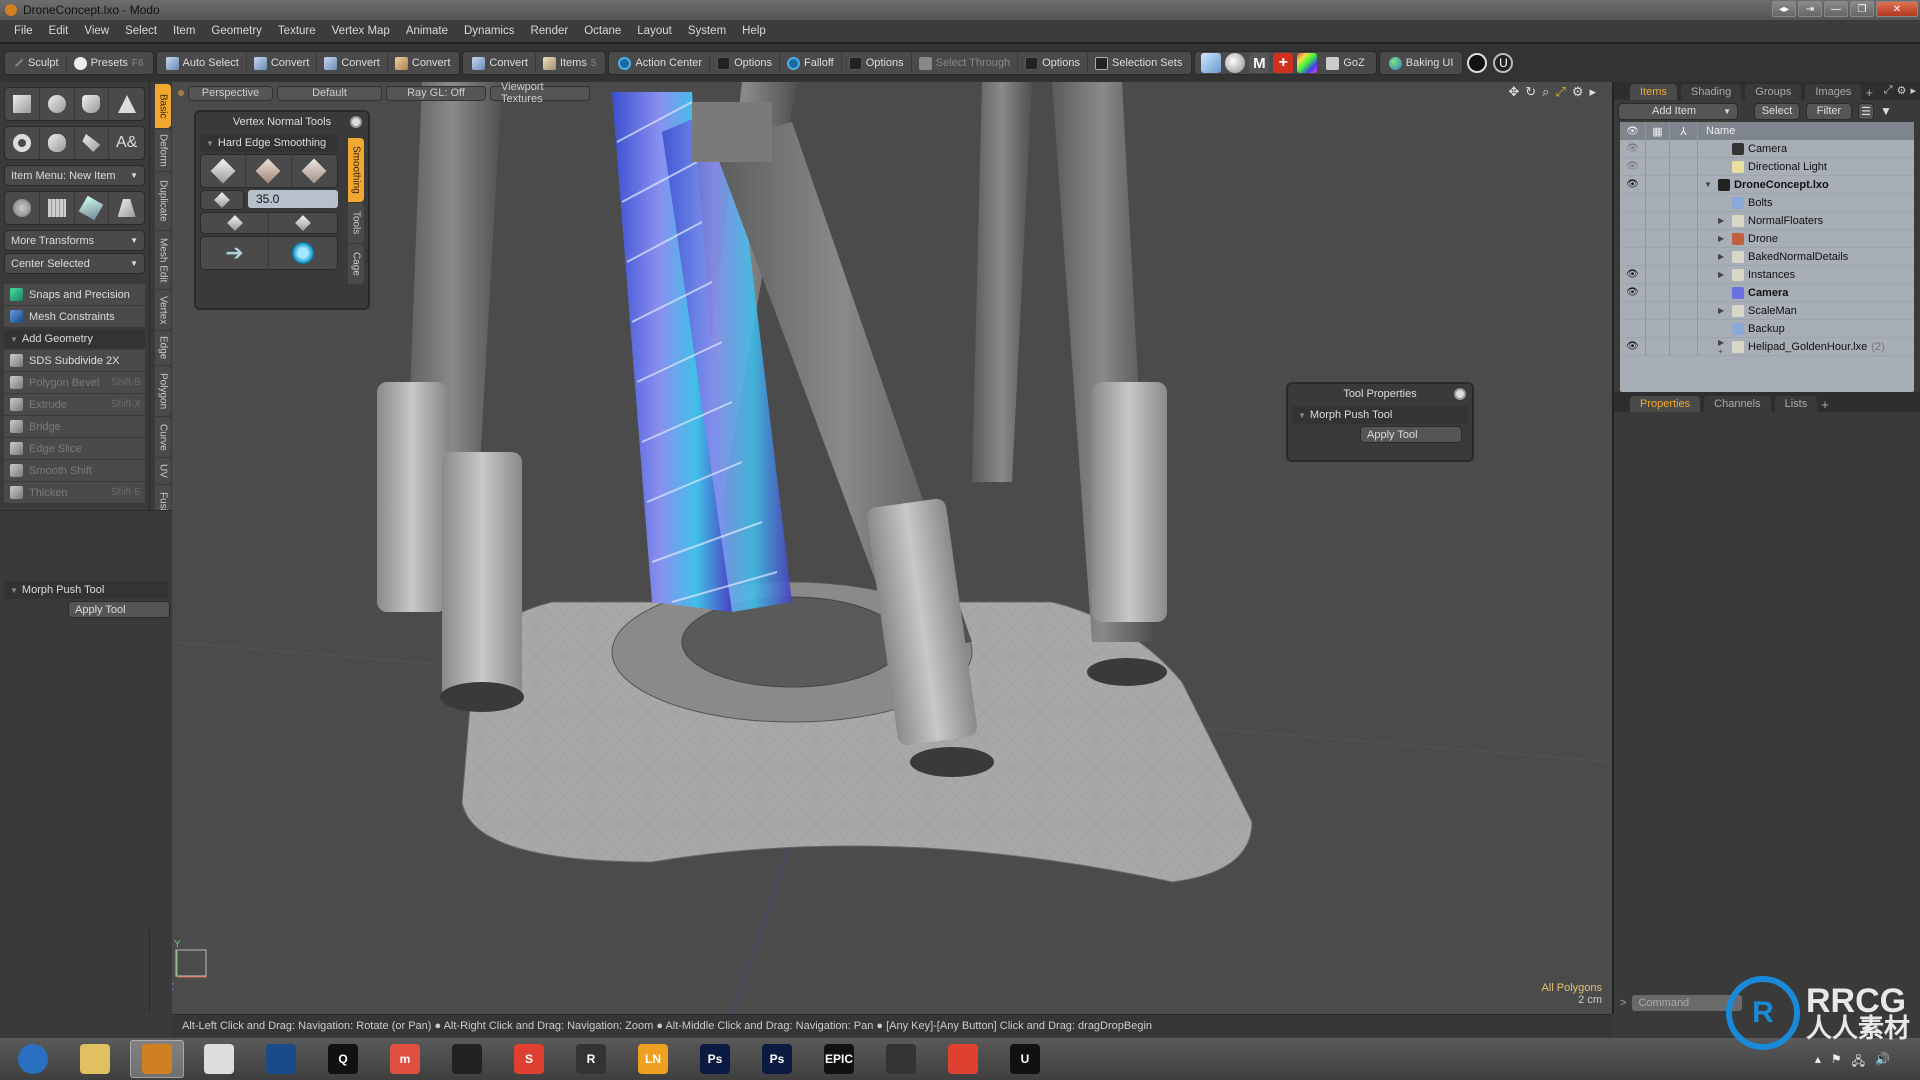  Describe the element at coordinates (1709, 184) in the screenshot. I see `expand-toggle-icon: ▼` at that location.